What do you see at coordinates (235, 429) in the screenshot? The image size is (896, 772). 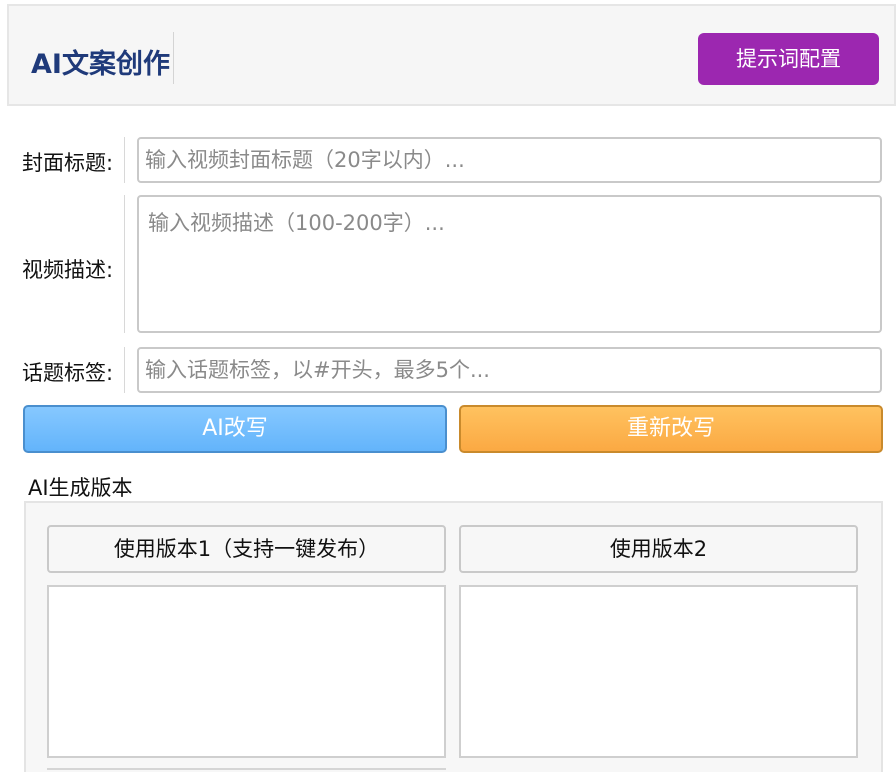 I see `ai-rewrite-button: AI改写` at bounding box center [235, 429].